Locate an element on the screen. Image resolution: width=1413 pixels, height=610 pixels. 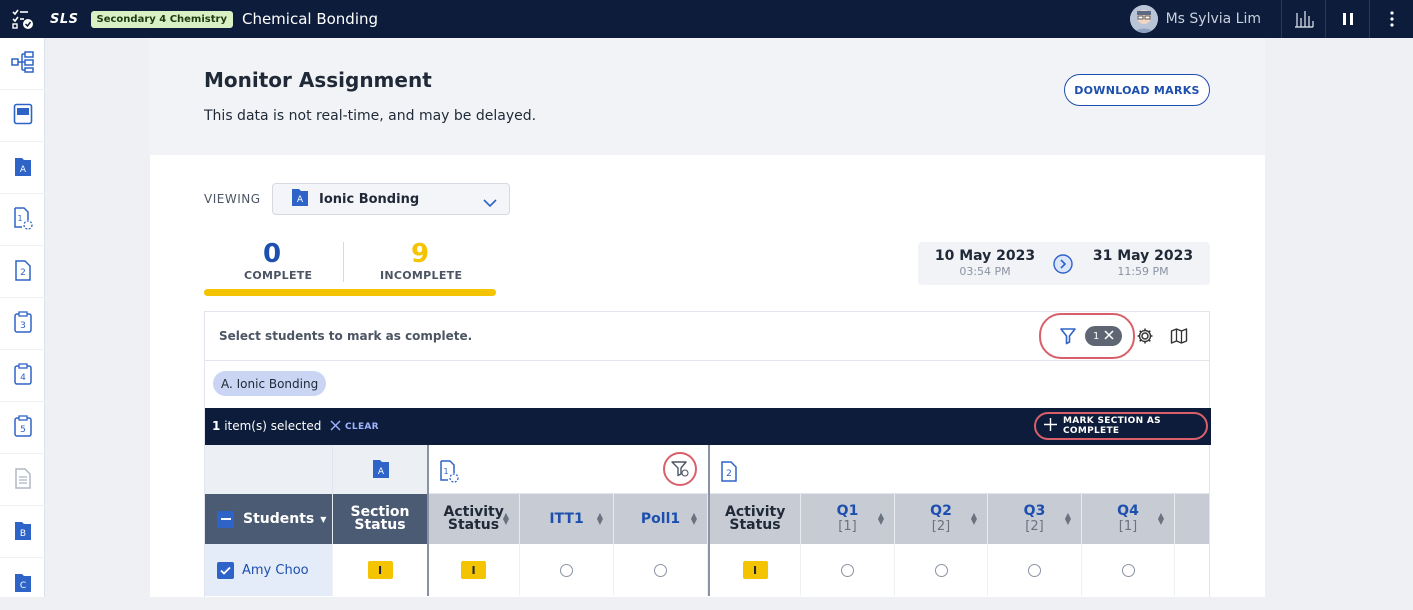
sidebar-item-activity-4: 4 is located at coordinates (22, 376).